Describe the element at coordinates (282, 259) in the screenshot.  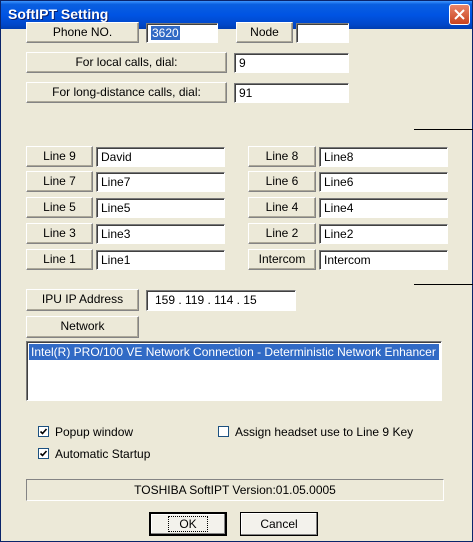
I see `intercom-label: Intercom` at that location.